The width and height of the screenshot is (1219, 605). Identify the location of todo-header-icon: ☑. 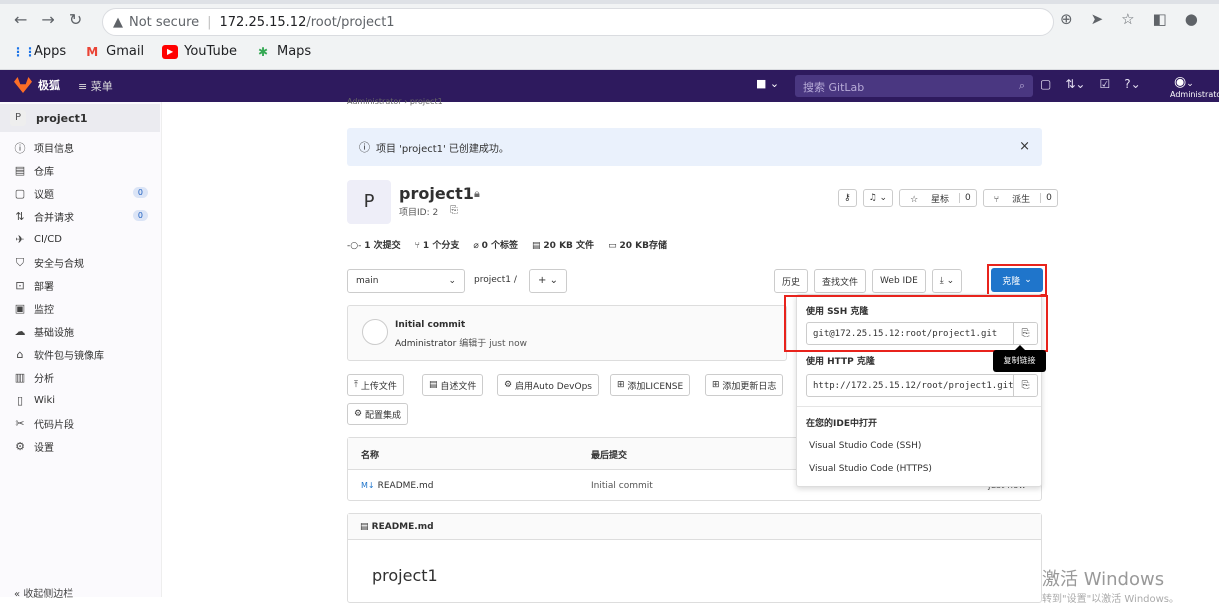
(1104, 84).